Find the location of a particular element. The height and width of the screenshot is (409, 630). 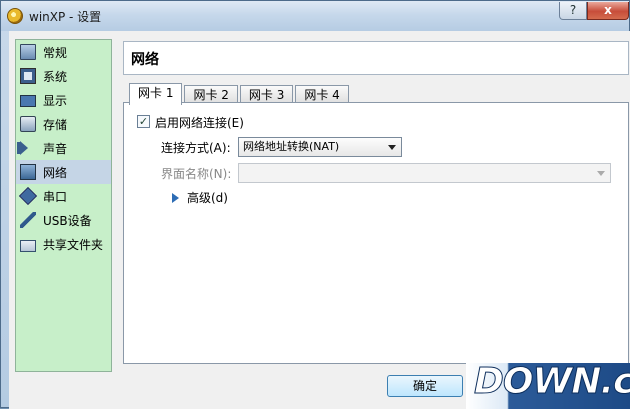

close-button: x is located at coordinates (608, 11).